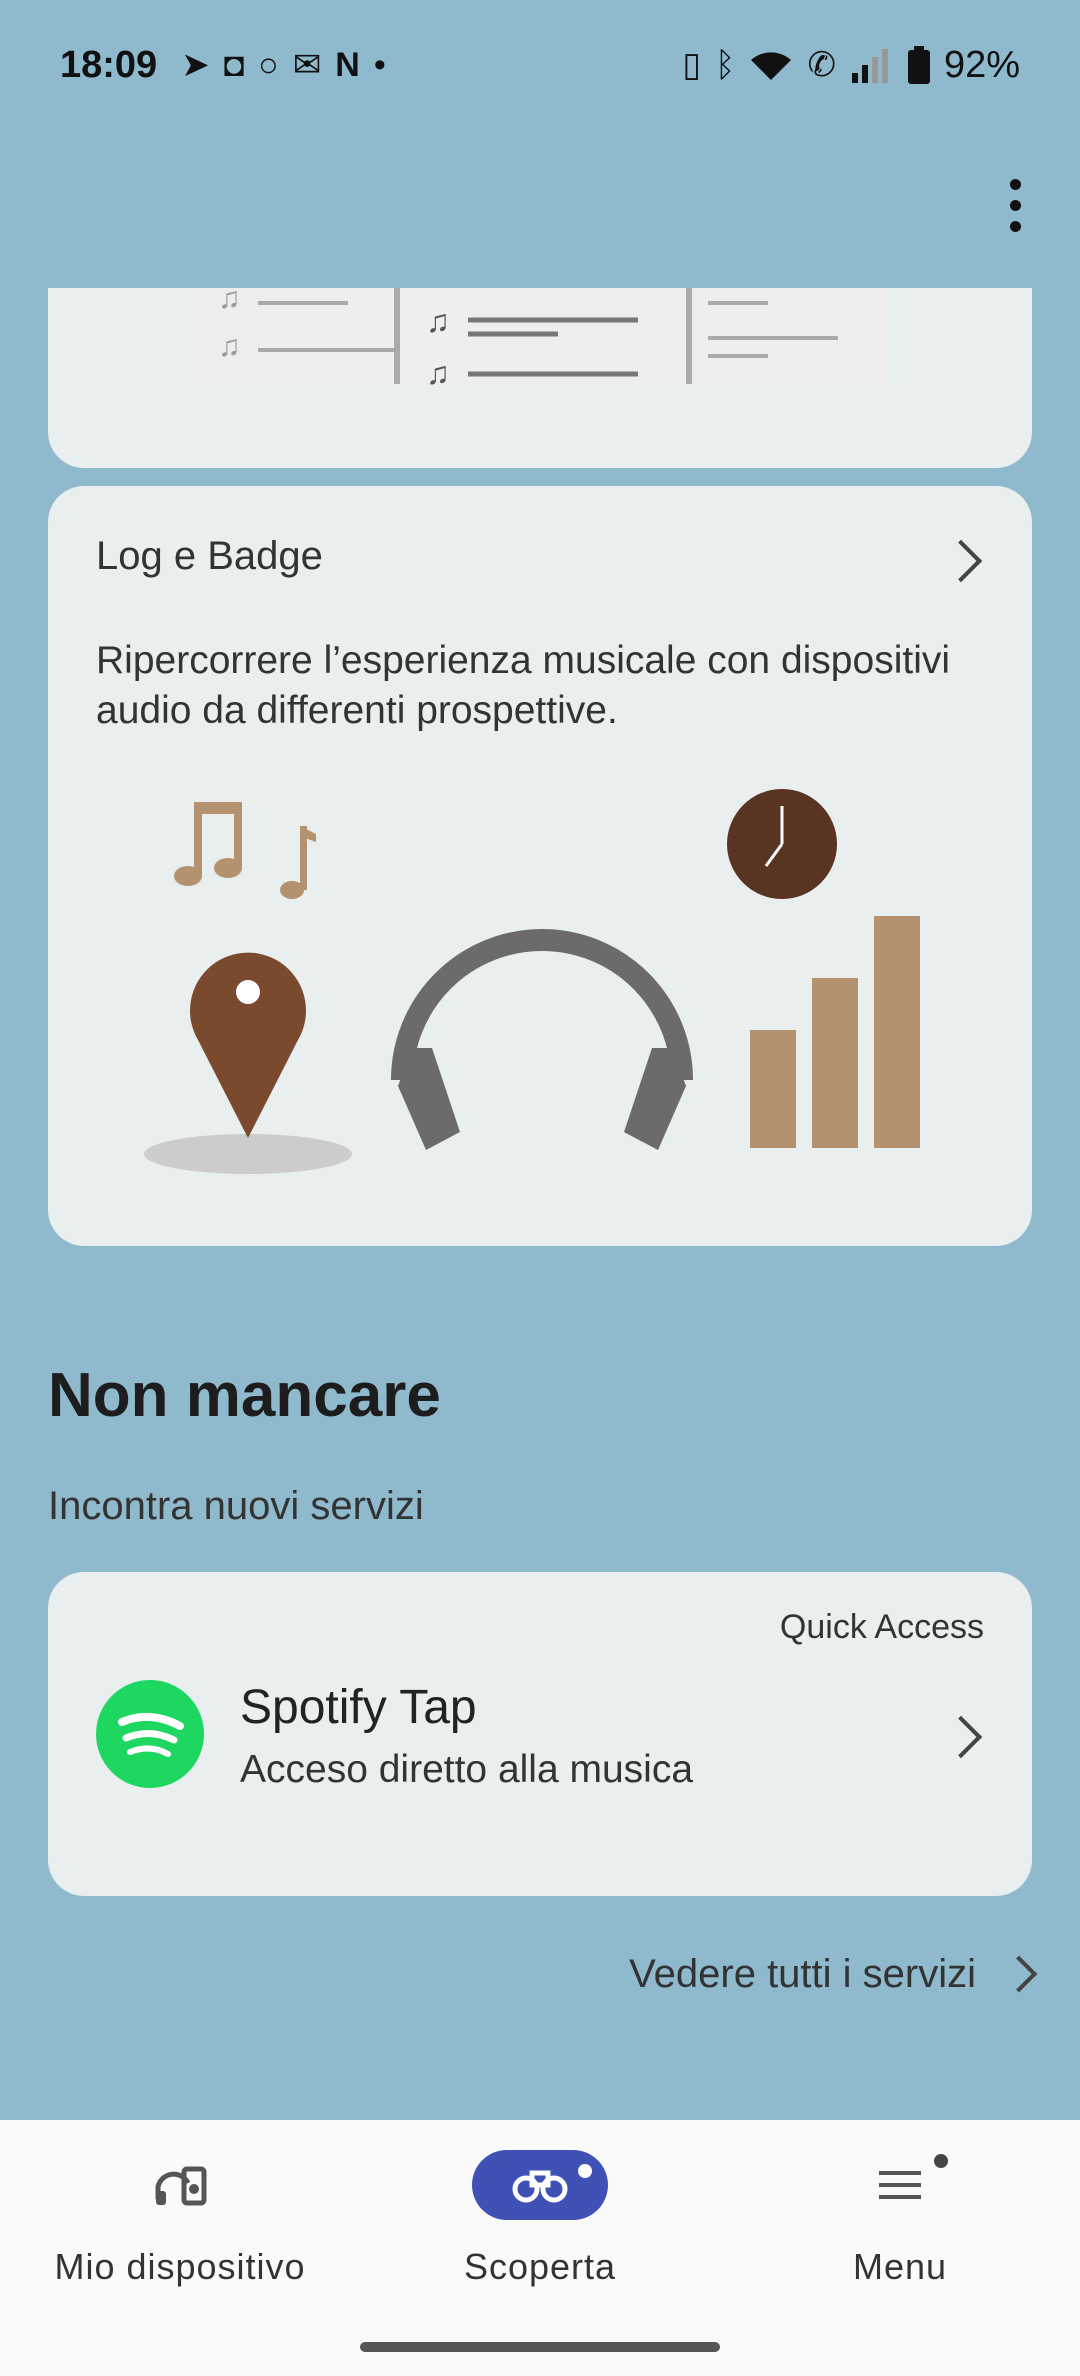 The width and height of the screenshot is (1080, 2376). Describe the element at coordinates (234, 65) in the screenshot. I see `instagram-icon: ◘` at that location.